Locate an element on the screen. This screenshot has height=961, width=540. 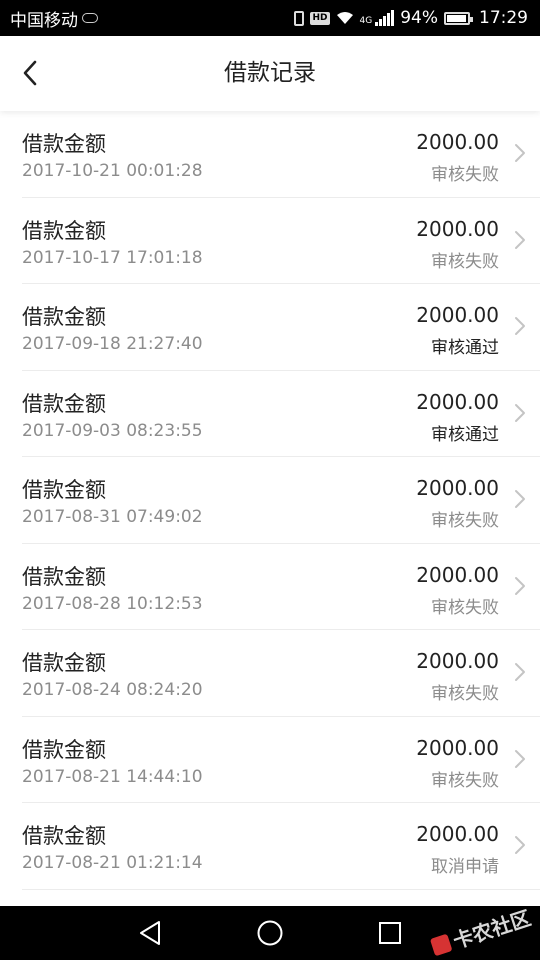
circle-home-icon is located at coordinates (270, 933).